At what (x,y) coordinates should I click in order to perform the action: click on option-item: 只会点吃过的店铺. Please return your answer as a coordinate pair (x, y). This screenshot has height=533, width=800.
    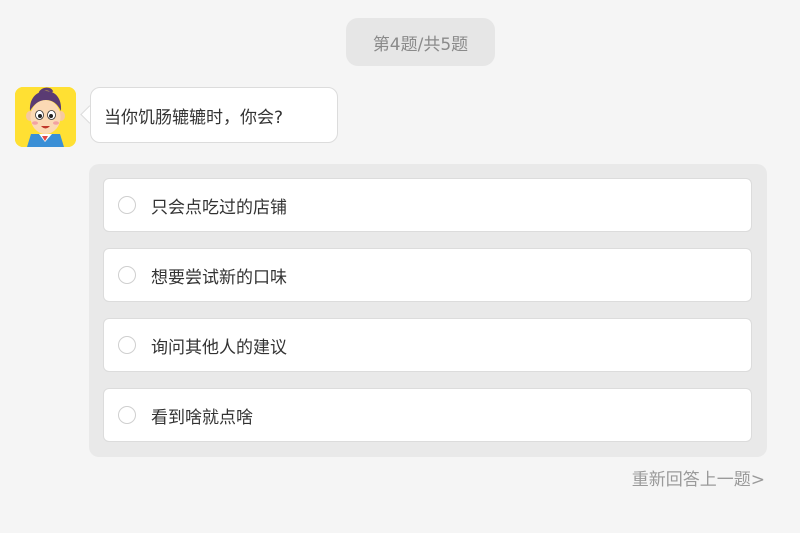
    Looking at the image, I should click on (427, 205).